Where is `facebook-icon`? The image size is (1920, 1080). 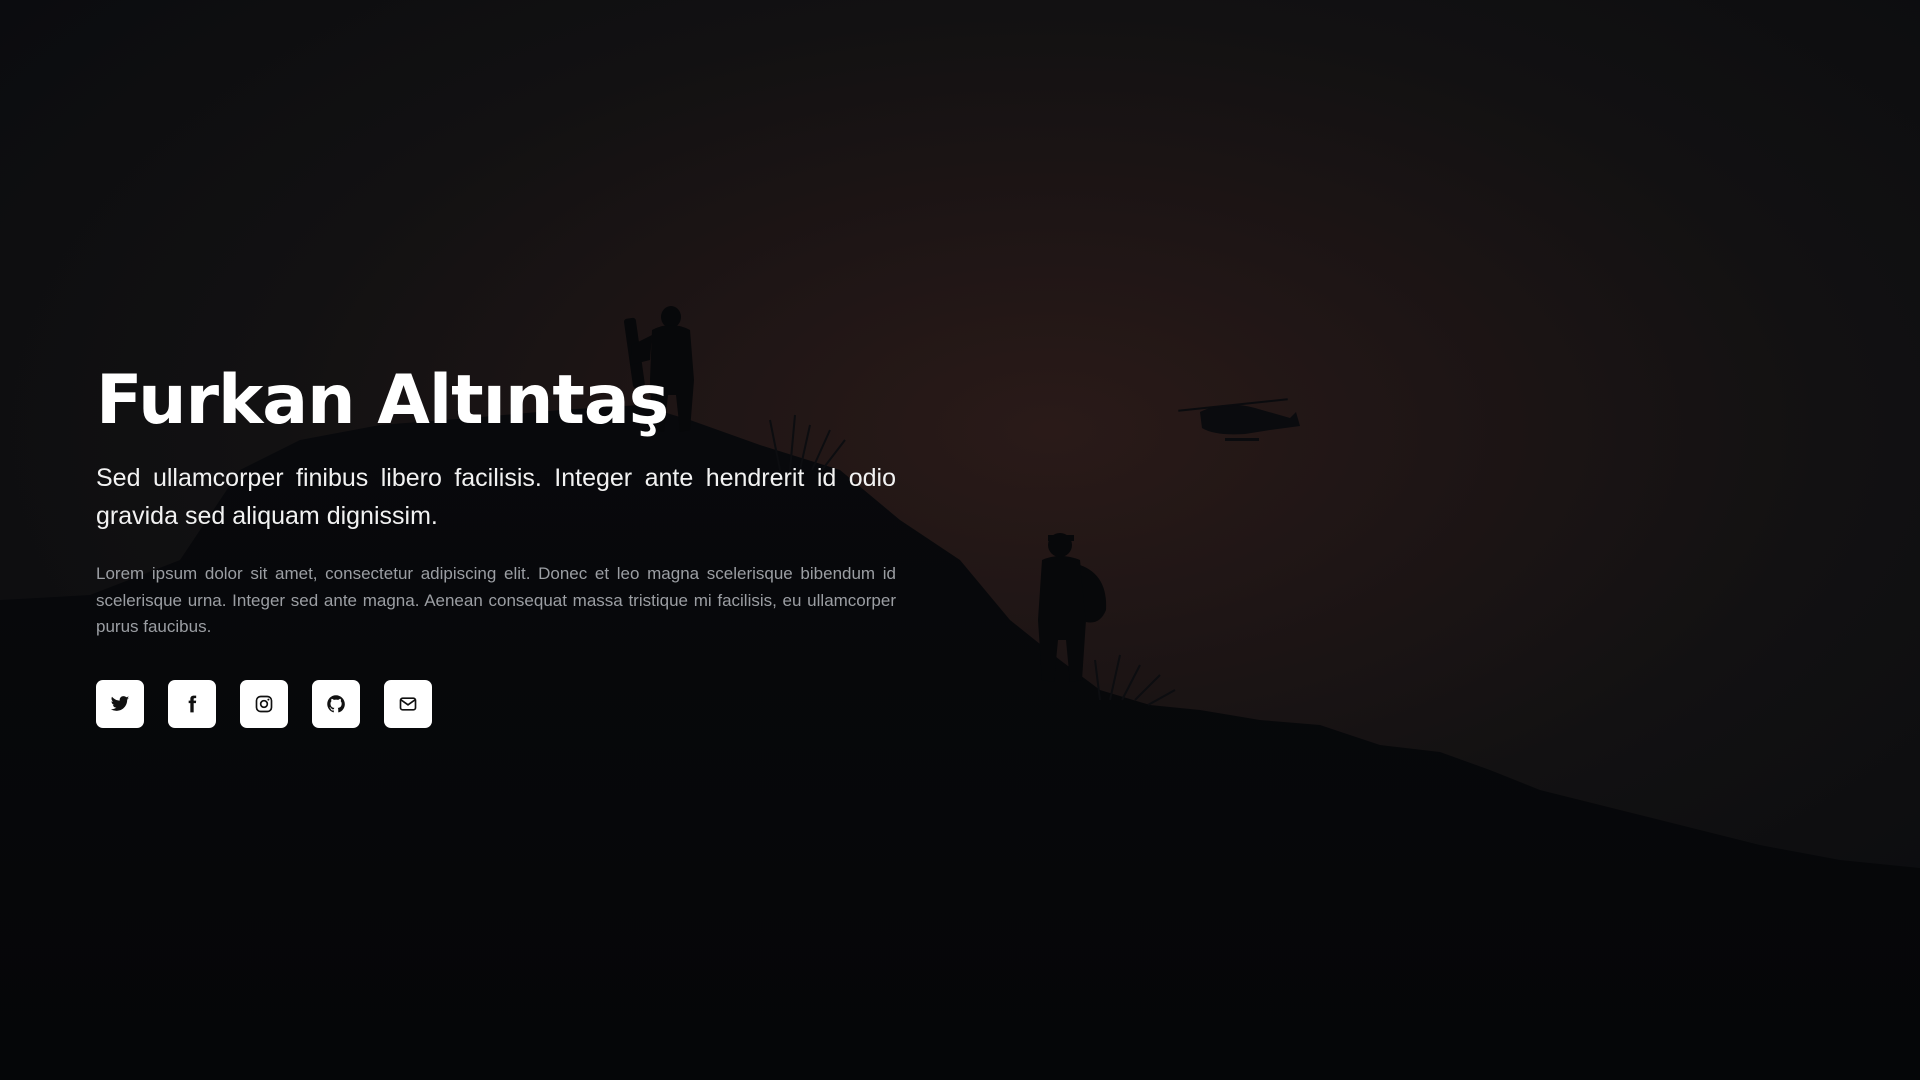 facebook-icon is located at coordinates (192, 703).